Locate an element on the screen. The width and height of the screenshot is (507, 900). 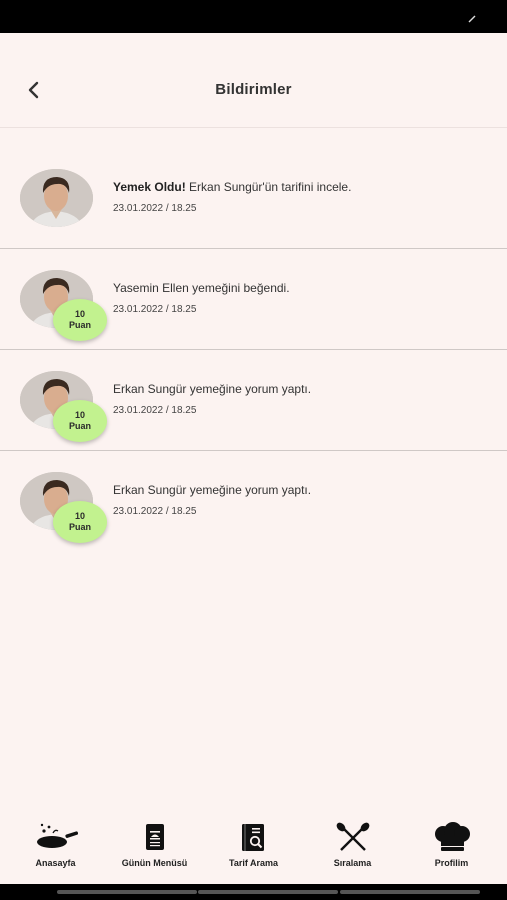
crossed-spoons-icon is located at coordinates (353, 837).